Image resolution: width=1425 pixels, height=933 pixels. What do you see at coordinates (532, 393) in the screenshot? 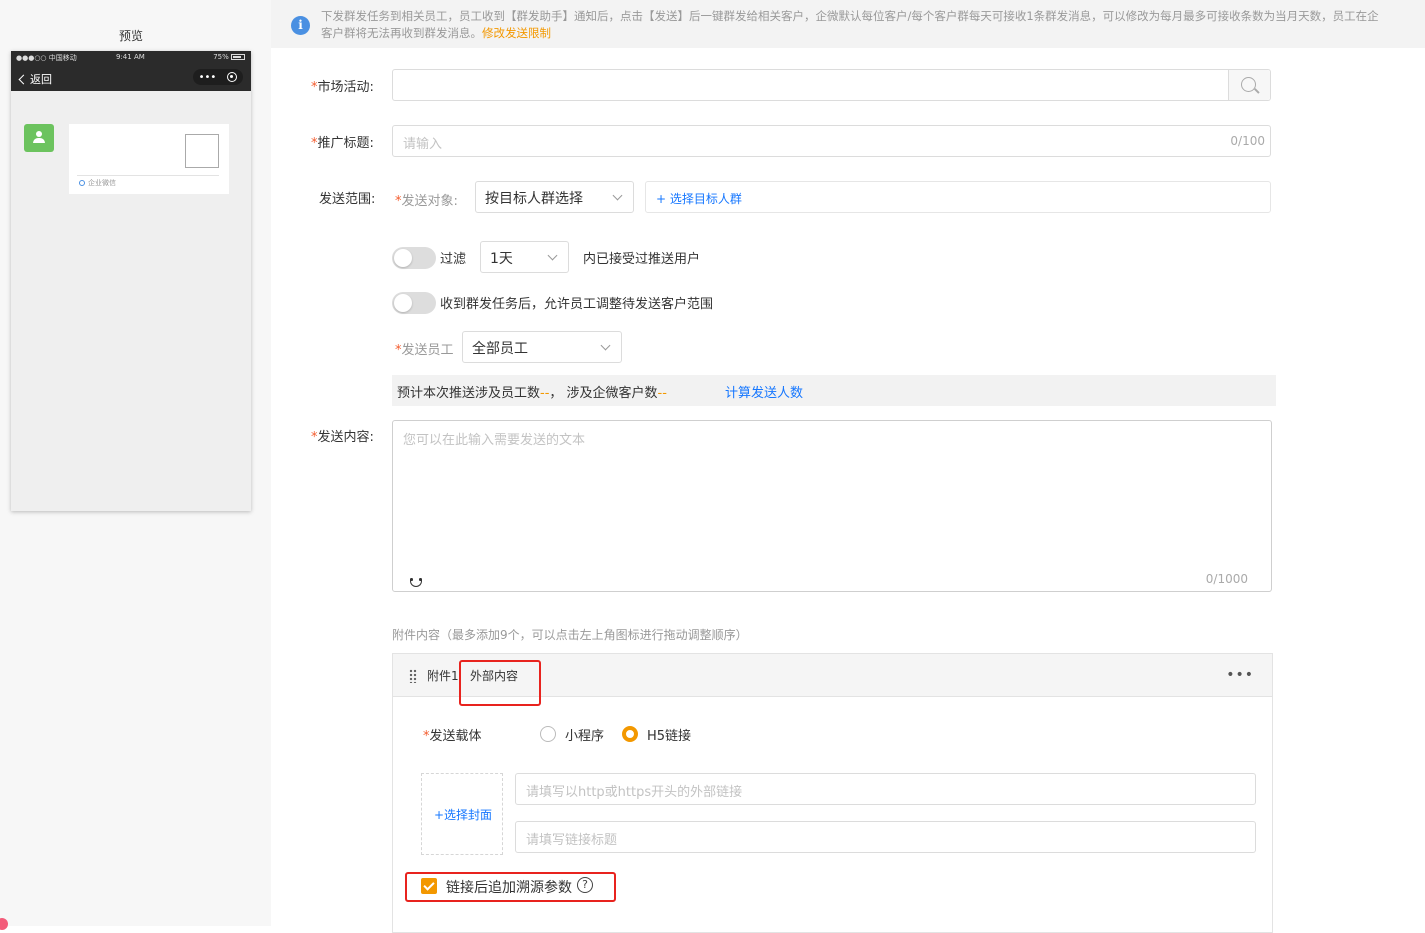
I see `estimate-text: 预计本次推送涉及员工数--， 涉及企微客户数--` at bounding box center [532, 393].